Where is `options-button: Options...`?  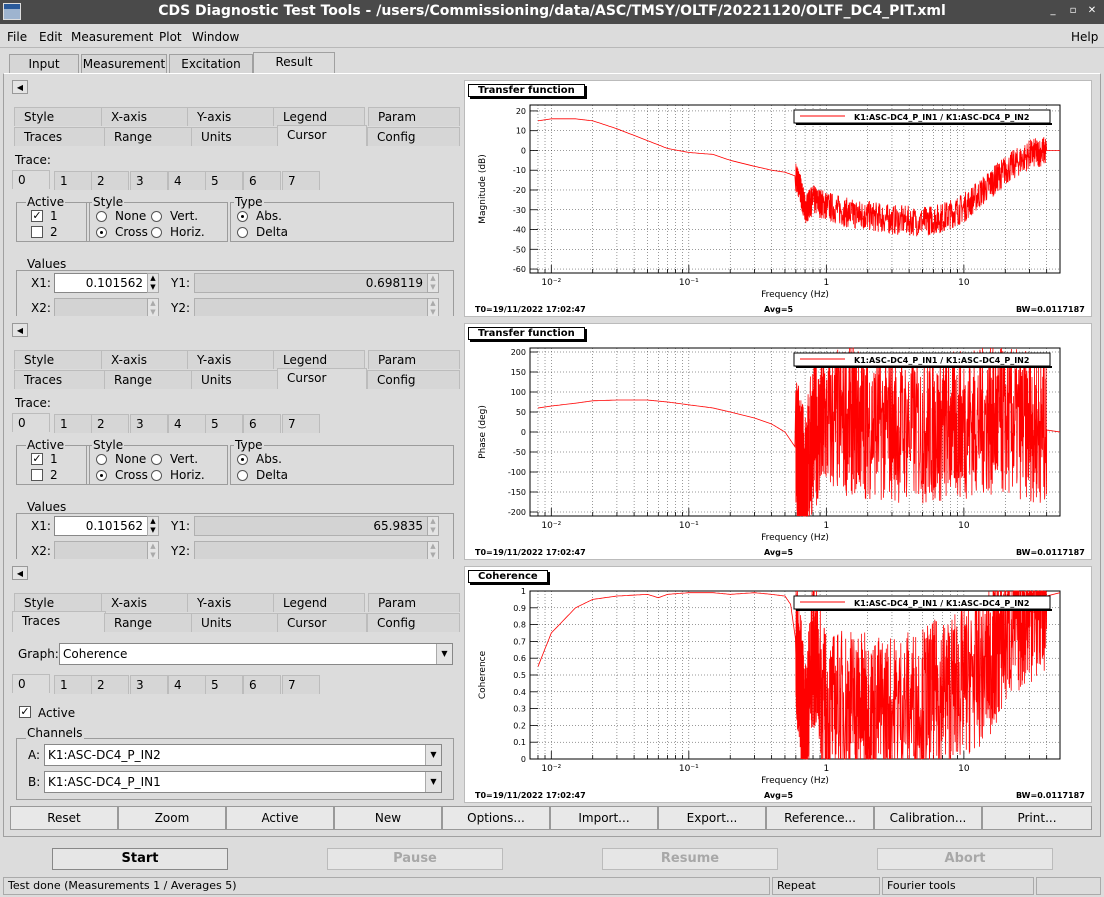 options-button: Options... is located at coordinates (496, 818).